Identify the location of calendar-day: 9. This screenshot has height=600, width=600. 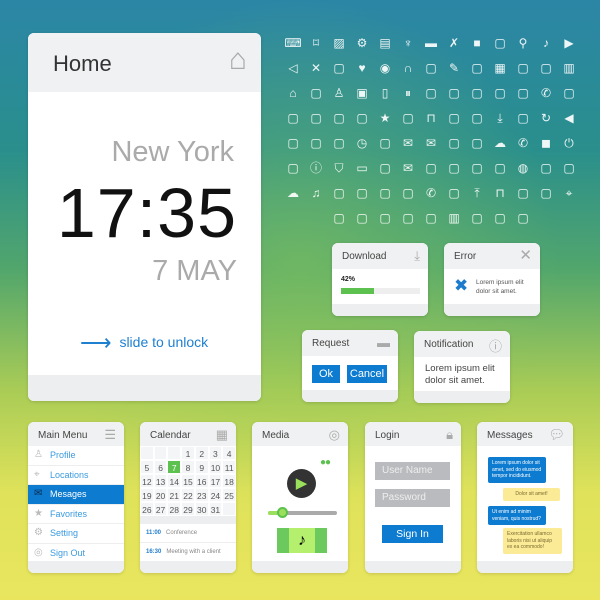
(201, 467).